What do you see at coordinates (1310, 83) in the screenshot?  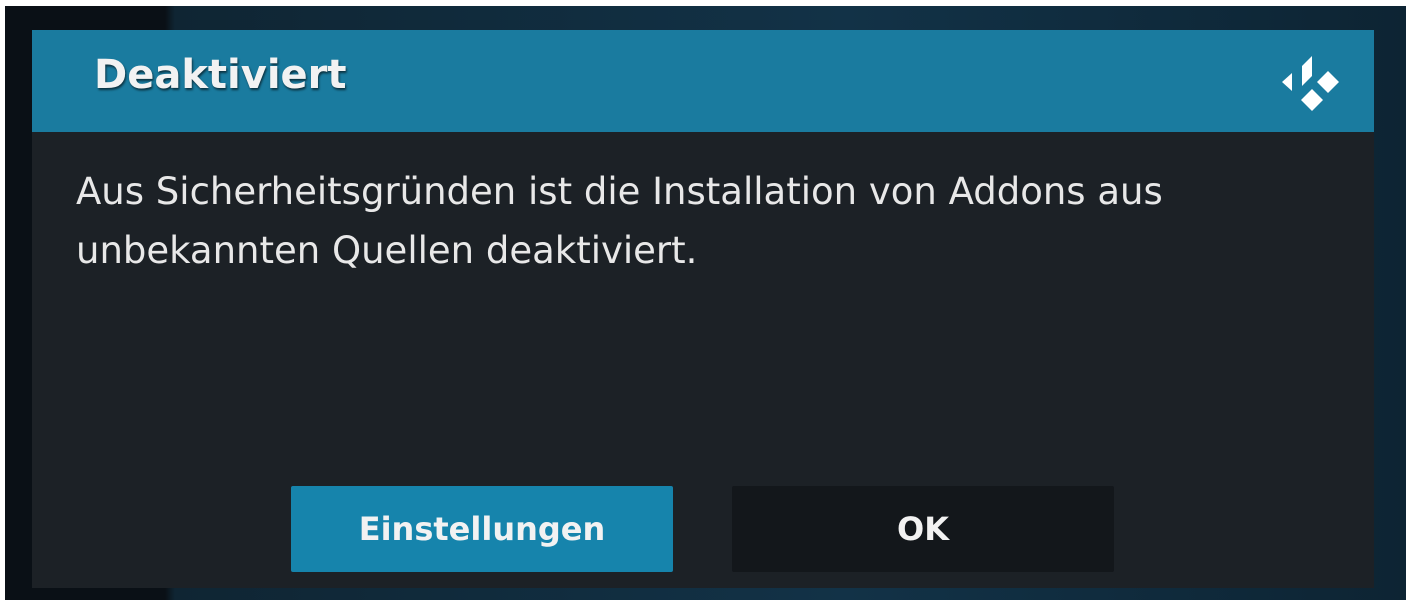 I see `kodi-logo-icon` at bounding box center [1310, 83].